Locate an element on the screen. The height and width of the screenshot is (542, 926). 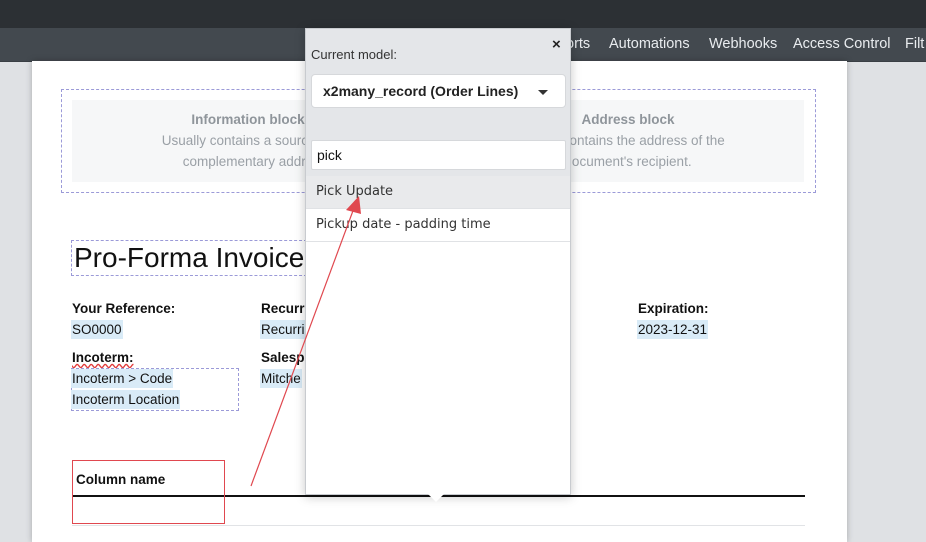
annotation-arrow-line is located at coordinates (302, 347).